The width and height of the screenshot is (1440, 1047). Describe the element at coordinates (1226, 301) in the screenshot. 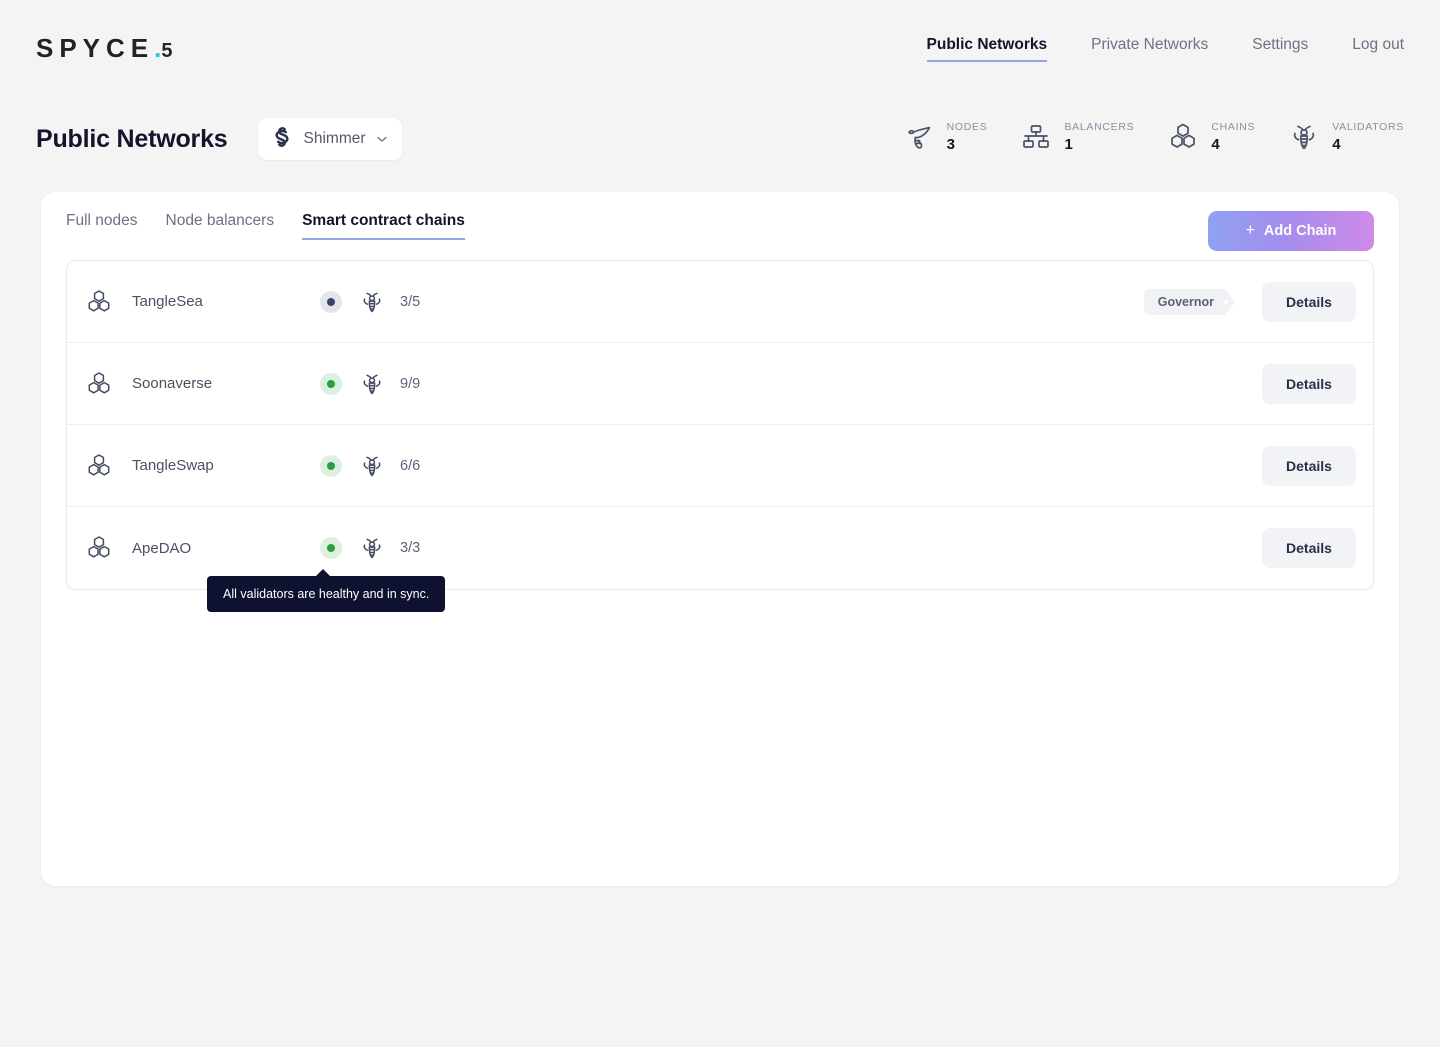

I see `tag-hole` at that location.